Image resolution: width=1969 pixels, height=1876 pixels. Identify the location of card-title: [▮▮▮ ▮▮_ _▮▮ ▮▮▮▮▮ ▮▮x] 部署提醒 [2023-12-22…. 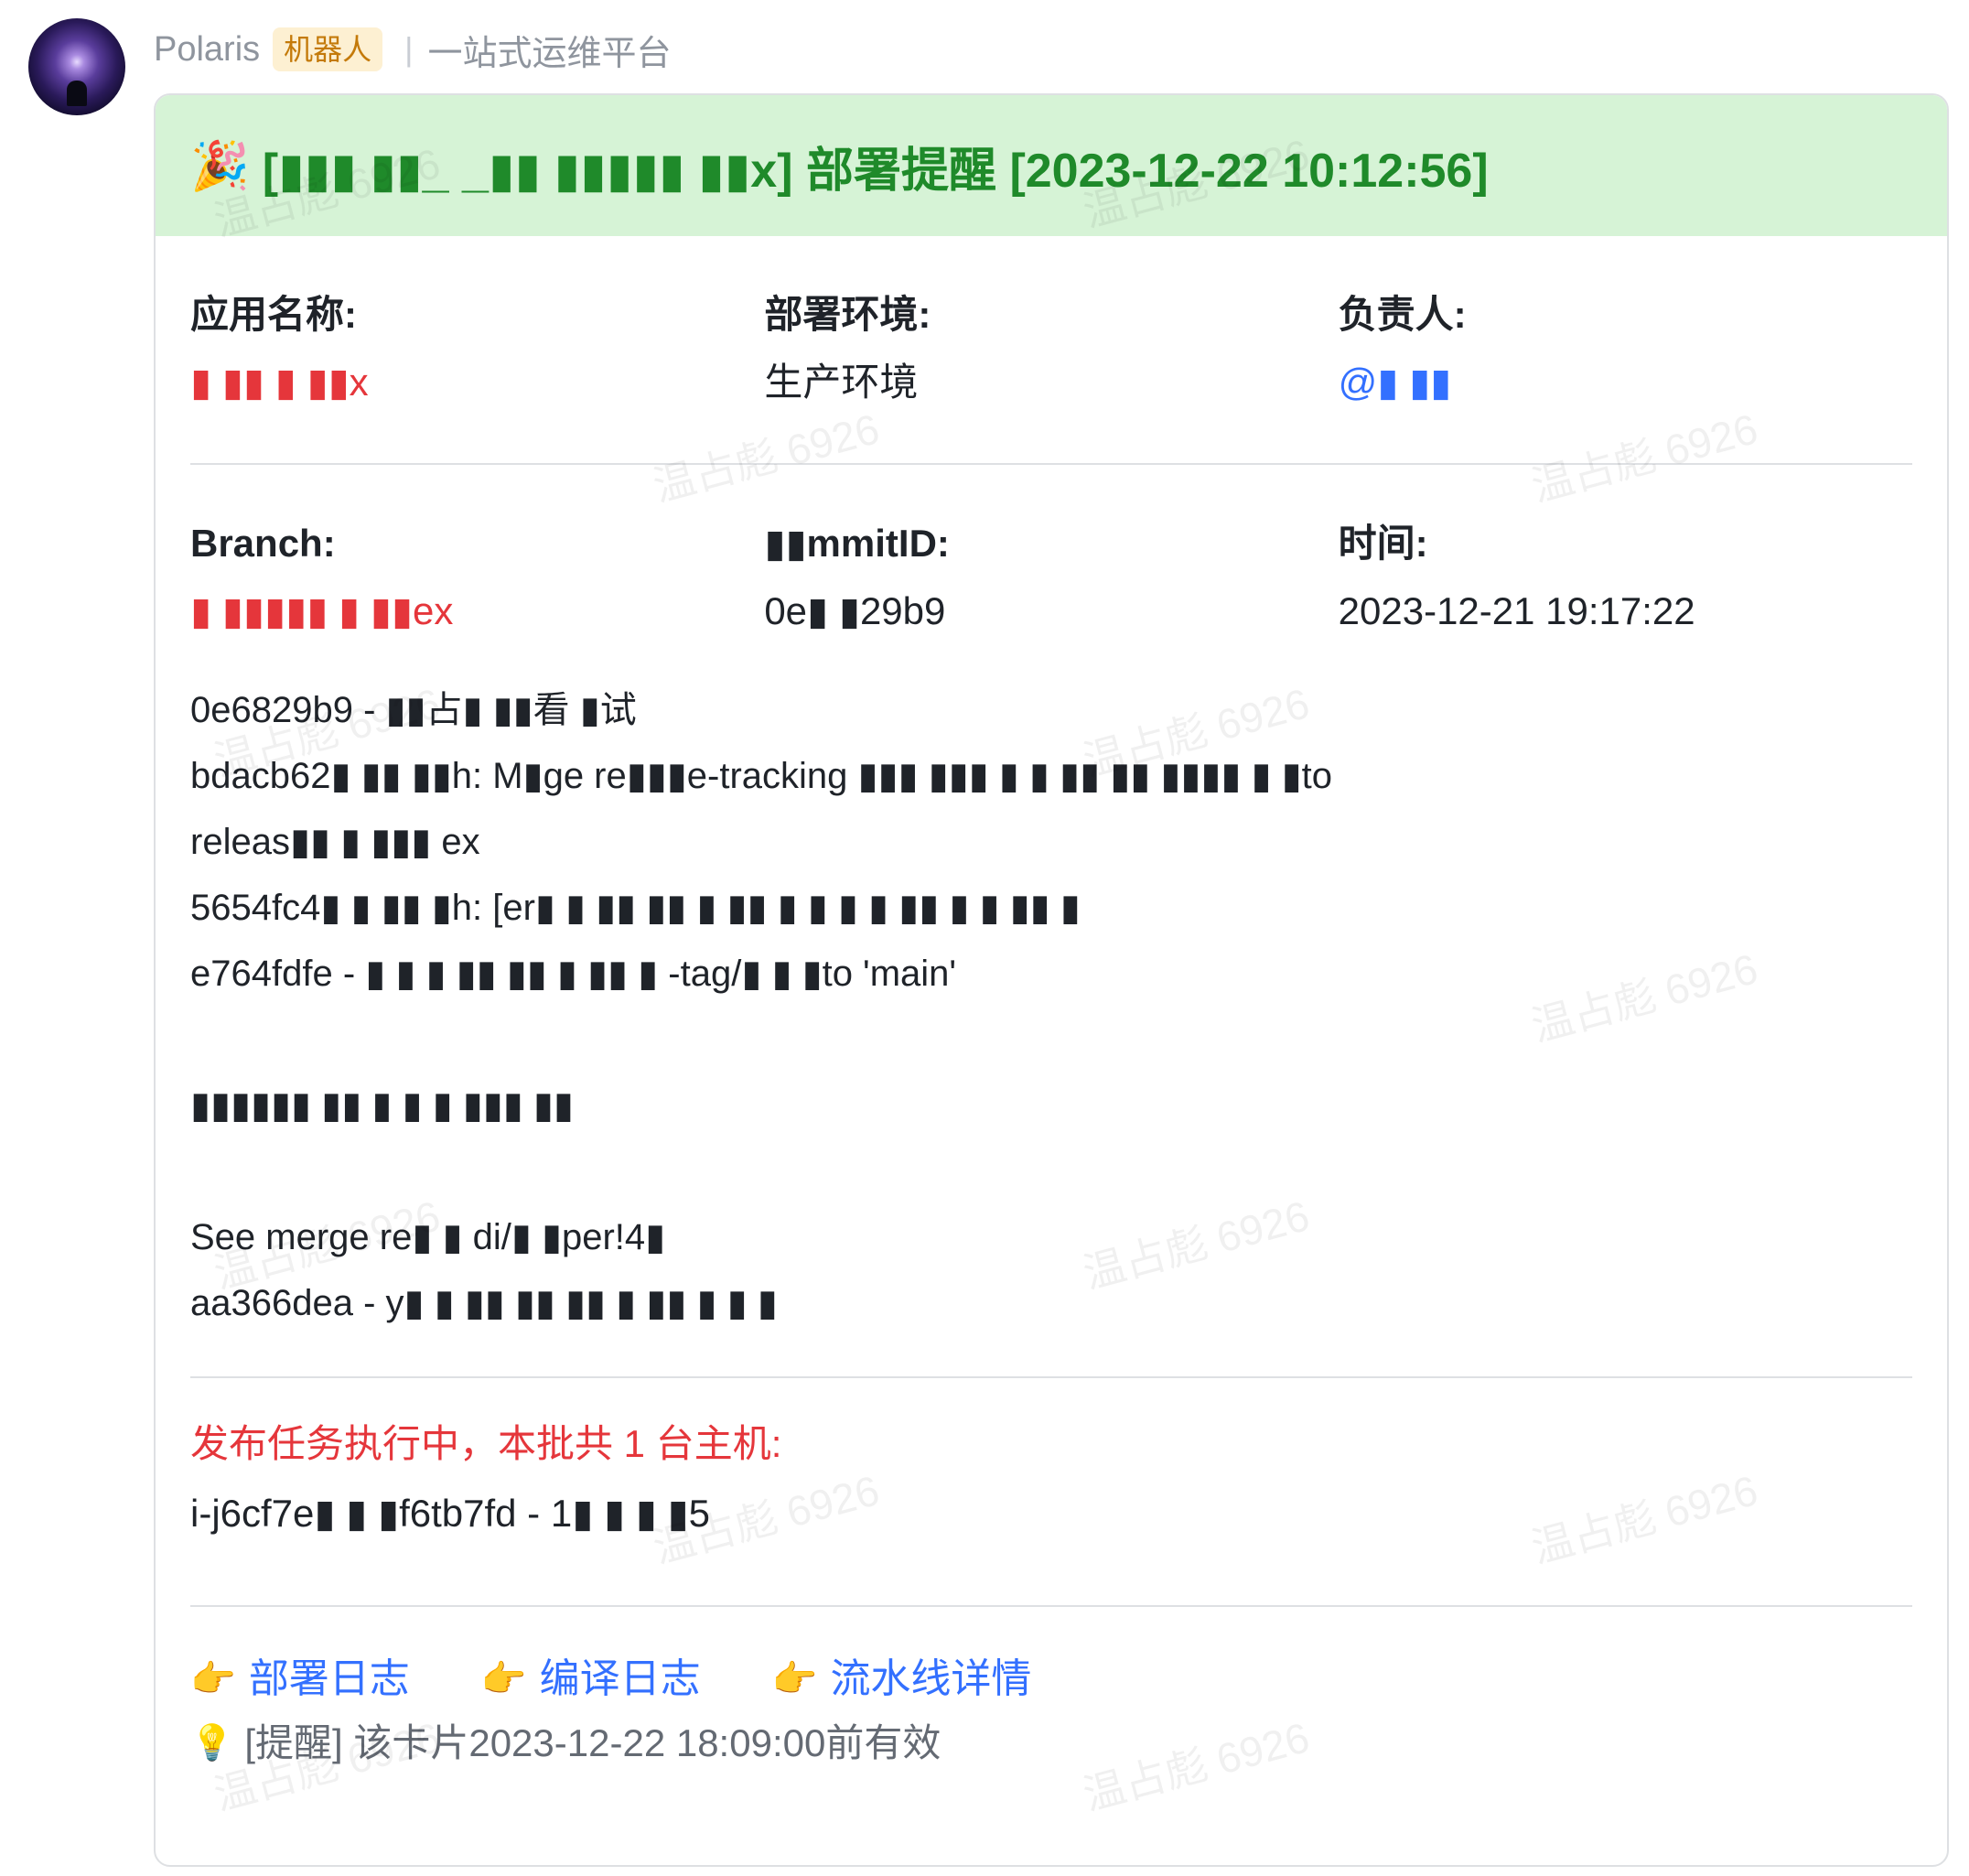
(875, 171).